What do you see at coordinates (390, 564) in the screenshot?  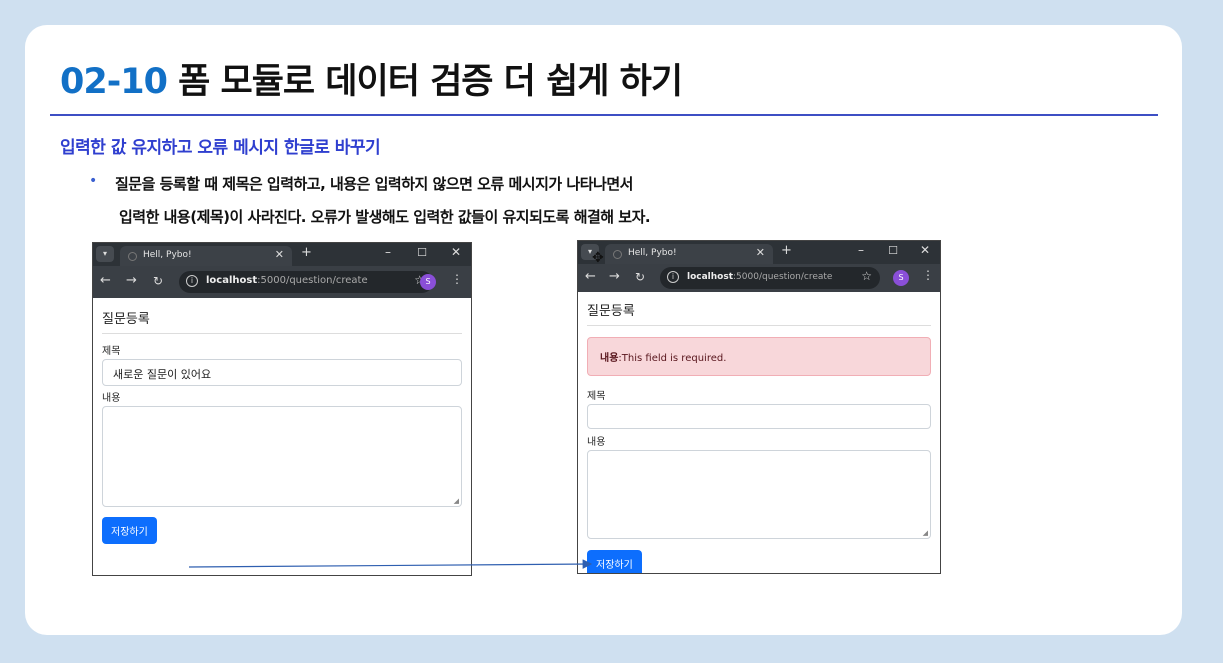 I see `transition-arrow` at bounding box center [390, 564].